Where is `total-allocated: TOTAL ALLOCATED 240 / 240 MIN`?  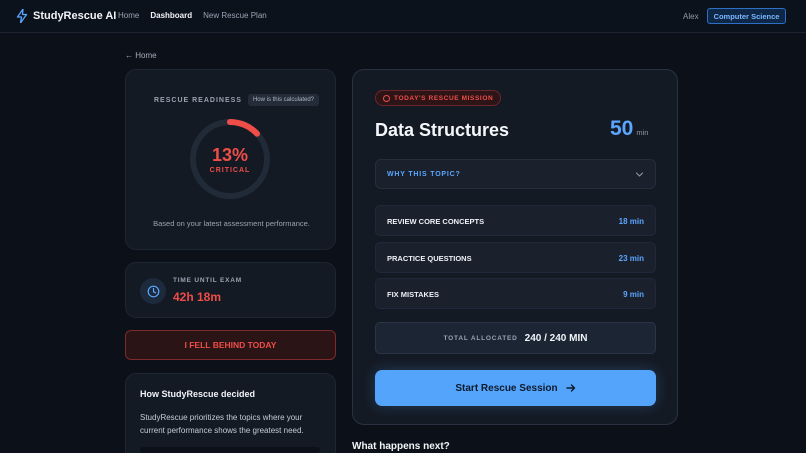 total-allocated: TOTAL ALLOCATED 240 / 240 MIN is located at coordinates (515, 338).